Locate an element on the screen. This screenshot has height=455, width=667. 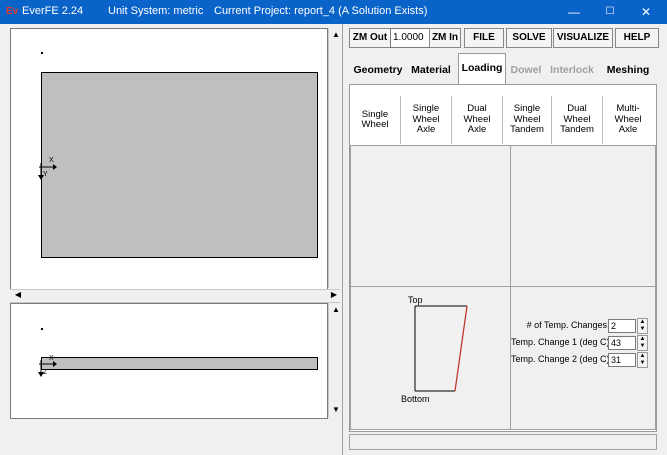
section-view-canvas: X Z is located at coordinates (169, 361).